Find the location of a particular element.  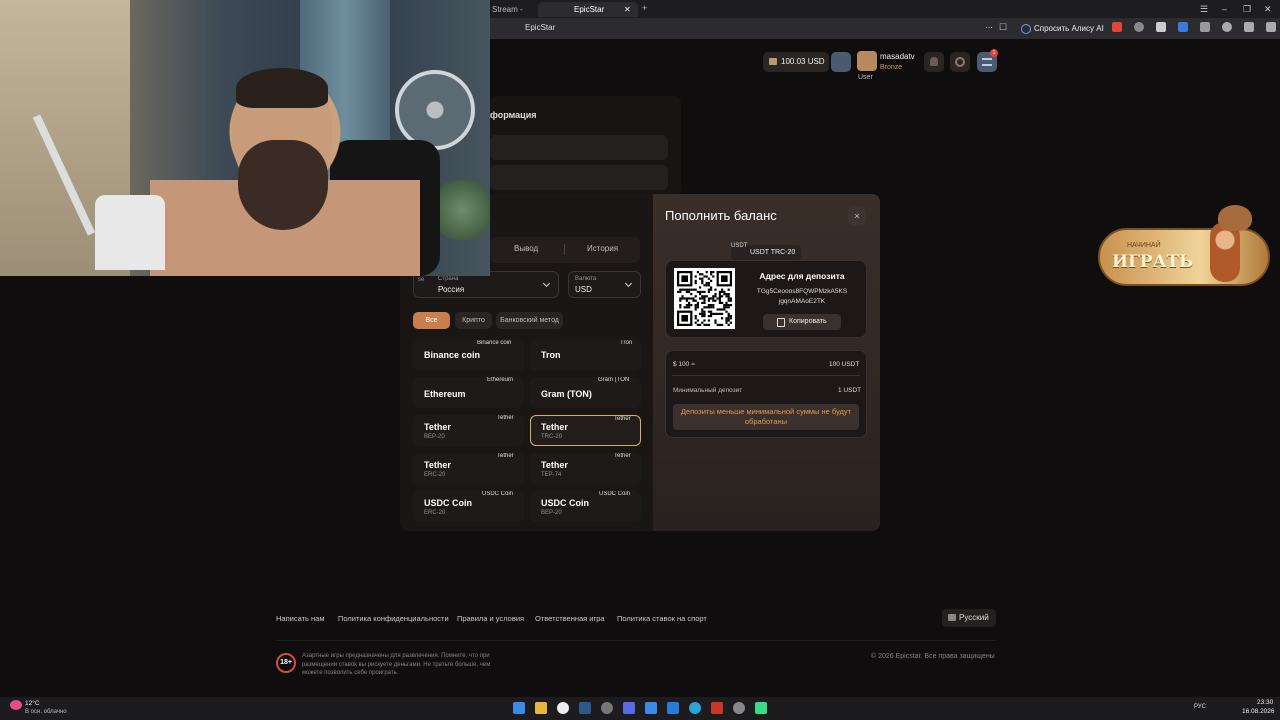

coin-tron: Tron Tron is located at coordinates (585, 355).